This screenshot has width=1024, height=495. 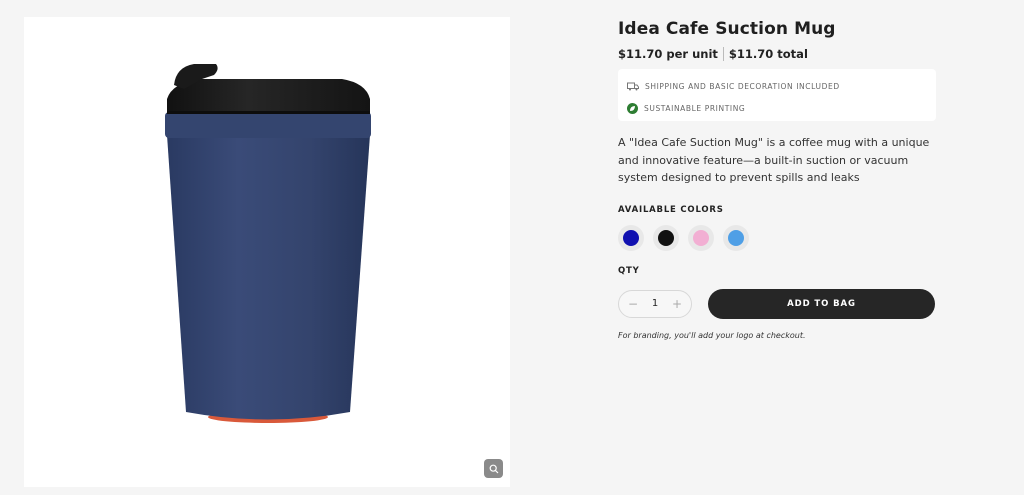 I want to click on feature-sustainable: SUSTAINABLE PRINTING, so click(x=781, y=108).